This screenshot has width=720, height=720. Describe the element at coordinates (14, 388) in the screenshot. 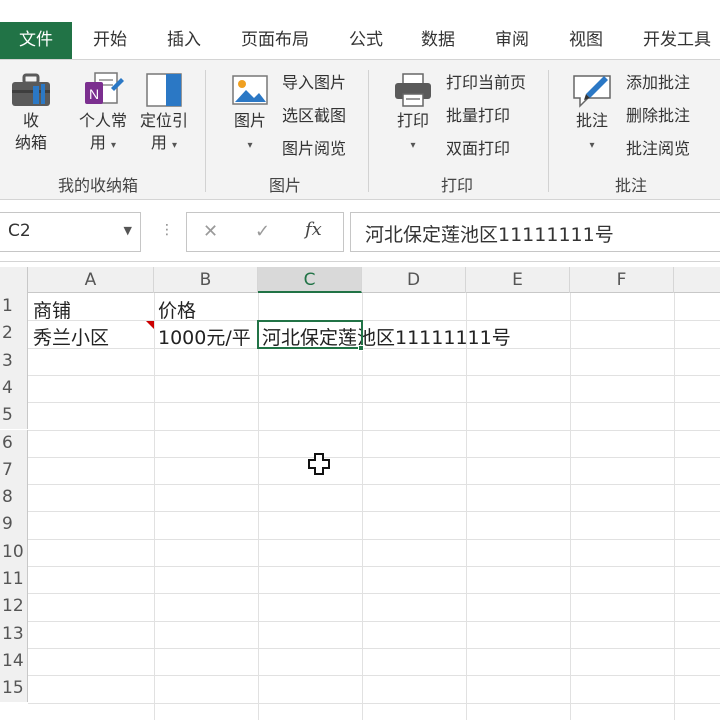

I see `row-header: 4` at that location.